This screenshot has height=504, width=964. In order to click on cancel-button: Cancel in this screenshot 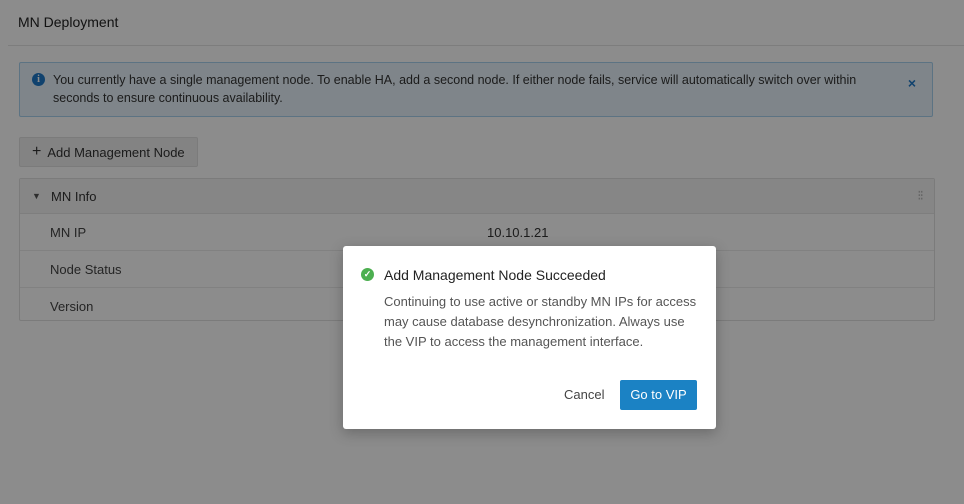, I will do `click(584, 394)`.